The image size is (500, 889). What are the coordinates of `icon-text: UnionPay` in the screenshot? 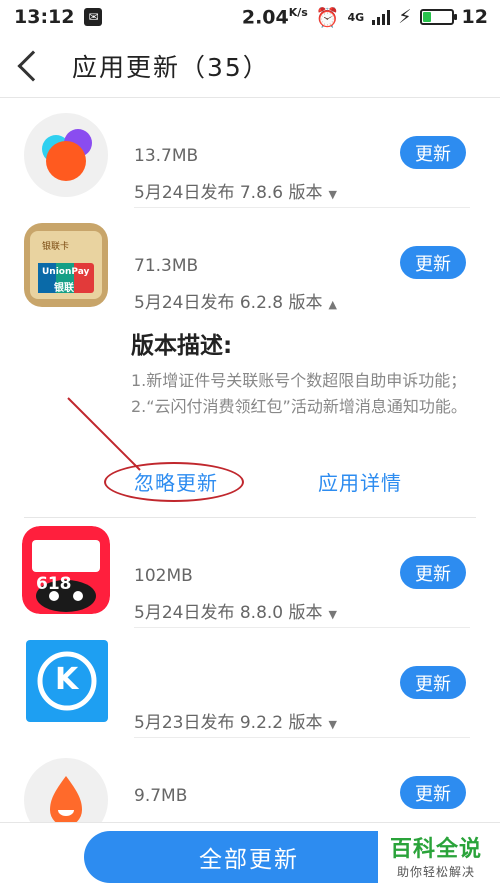 It's located at (66, 272).